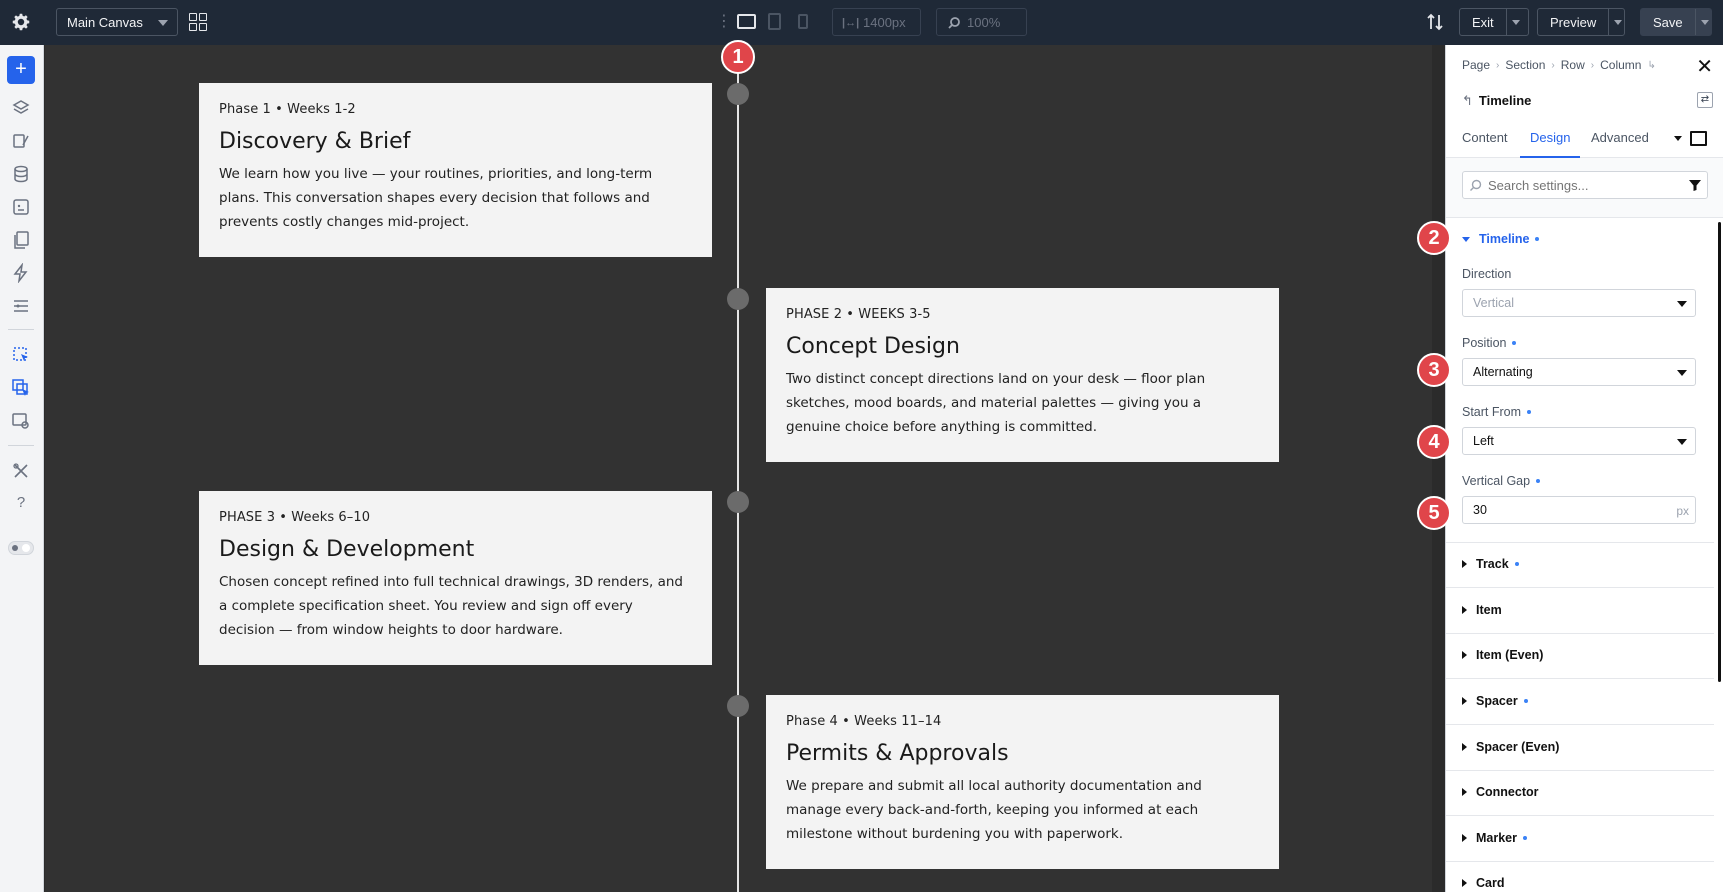  What do you see at coordinates (1592, 65) in the screenshot?
I see `chevron-right-icon: ›` at bounding box center [1592, 65].